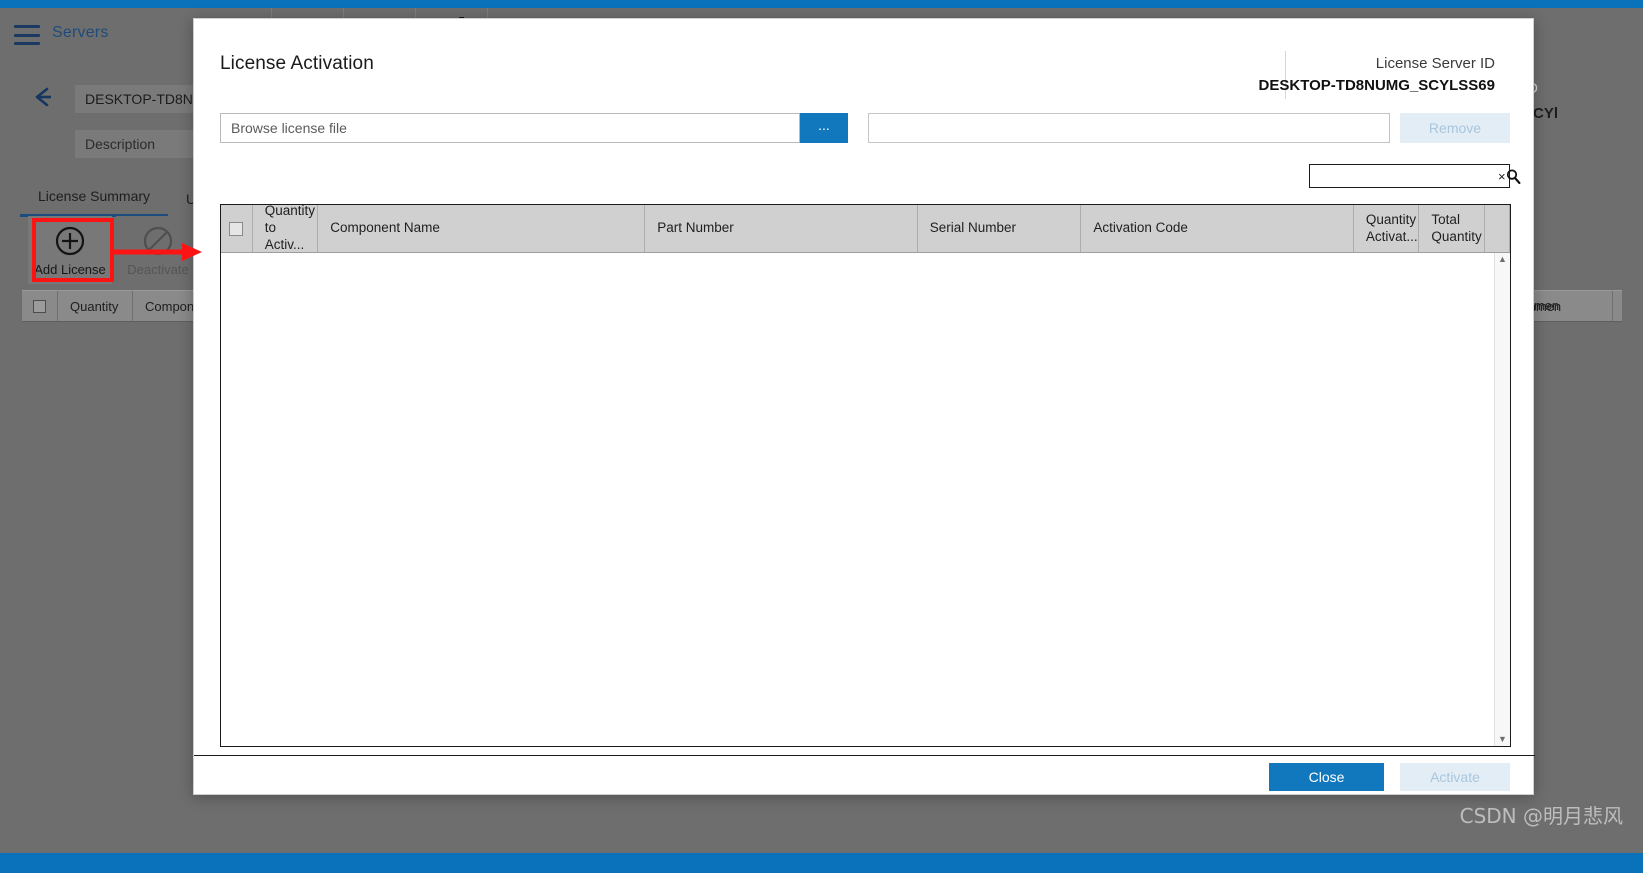 This screenshot has height=873, width=1643. I want to click on tab-license-summary: License Summary, so click(94, 202).